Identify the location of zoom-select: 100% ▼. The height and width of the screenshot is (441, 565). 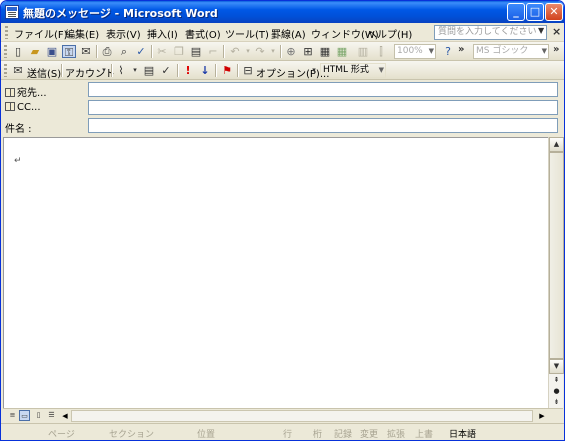
(415, 51).